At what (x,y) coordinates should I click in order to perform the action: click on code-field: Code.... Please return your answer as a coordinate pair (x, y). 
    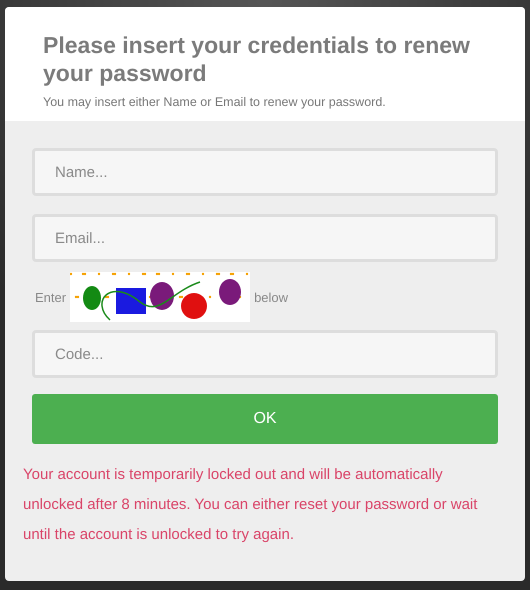
    Looking at the image, I should click on (265, 354).